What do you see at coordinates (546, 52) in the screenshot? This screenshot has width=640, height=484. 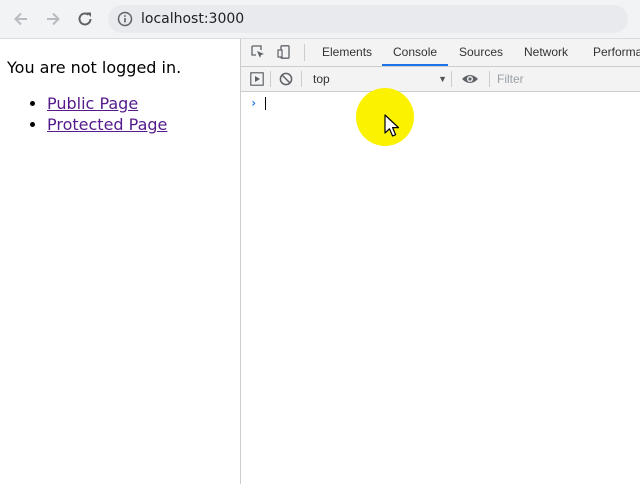 I see `tab-network: Network` at bounding box center [546, 52].